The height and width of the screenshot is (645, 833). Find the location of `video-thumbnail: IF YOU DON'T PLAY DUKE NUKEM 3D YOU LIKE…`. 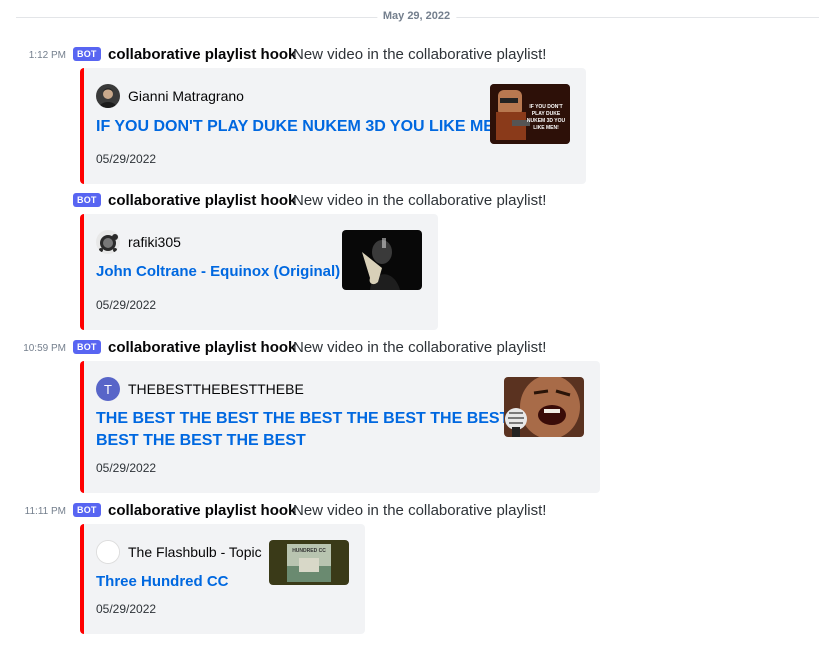

video-thumbnail: IF YOU DON'T PLAY DUKE NUKEM 3D YOU LIKE… is located at coordinates (530, 114).